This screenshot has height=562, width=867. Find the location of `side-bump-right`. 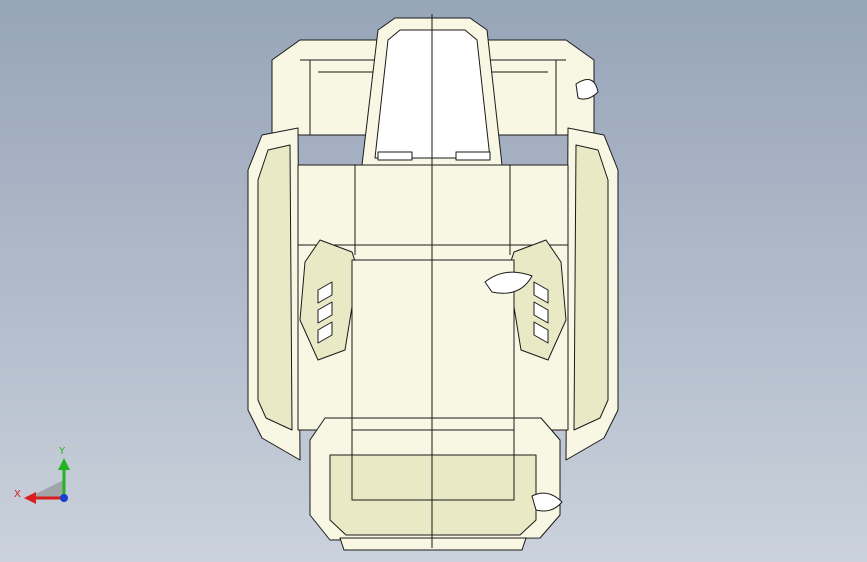

side-bump-right is located at coordinates (587, 89).